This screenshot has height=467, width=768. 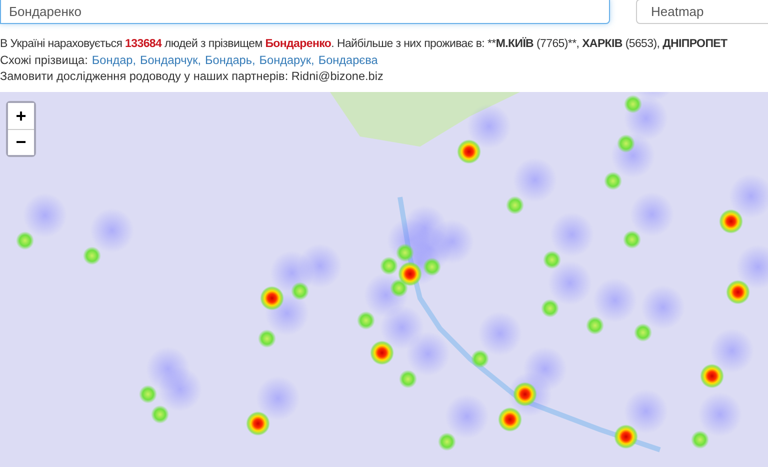 I want to click on surname-link: Бондарь,, so click(x=230, y=60).